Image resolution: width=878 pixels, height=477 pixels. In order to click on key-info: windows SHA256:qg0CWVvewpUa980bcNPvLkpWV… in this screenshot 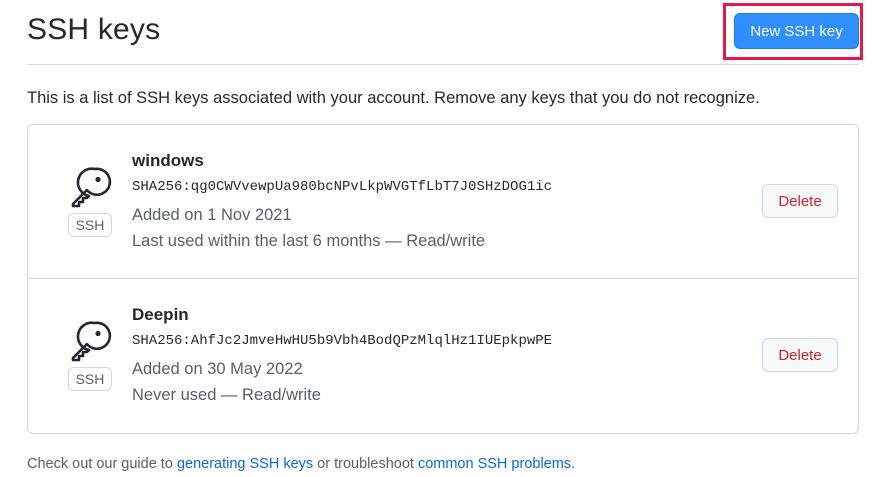, I will do `click(342, 202)`.